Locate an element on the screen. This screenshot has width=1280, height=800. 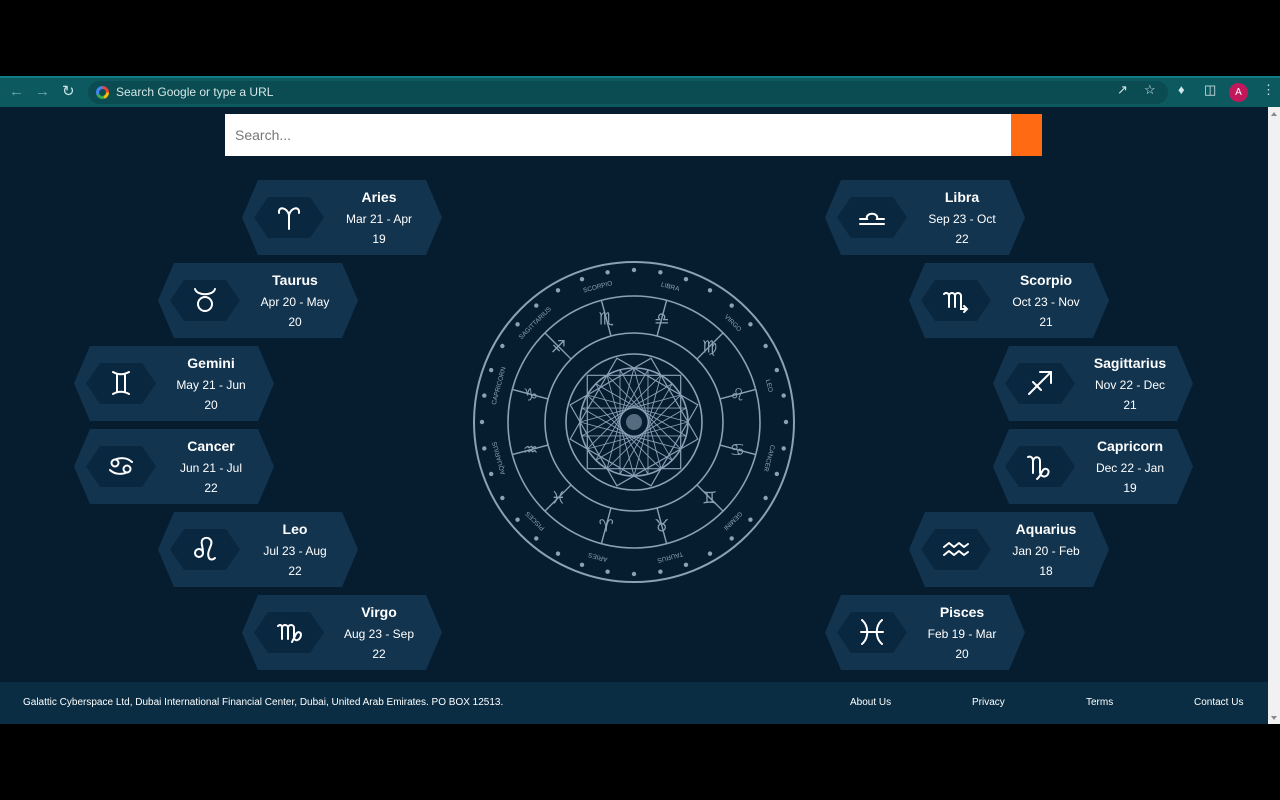
sign-card-gemini: Gemini May 21 - Jun 20 is located at coordinates (174, 383).